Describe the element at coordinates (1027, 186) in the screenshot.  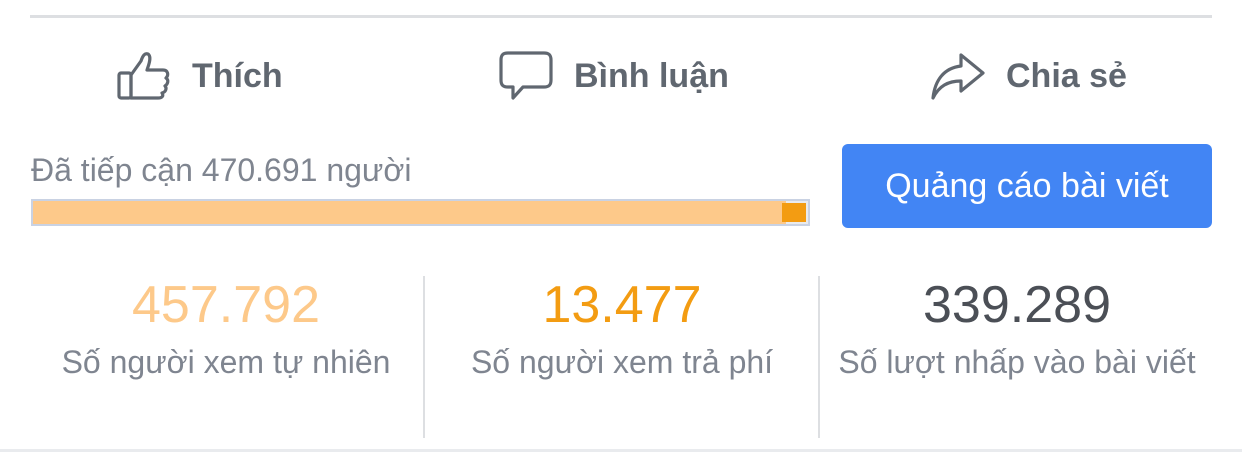
I see `boost-post-button: Quảng cáo bài viết` at that location.